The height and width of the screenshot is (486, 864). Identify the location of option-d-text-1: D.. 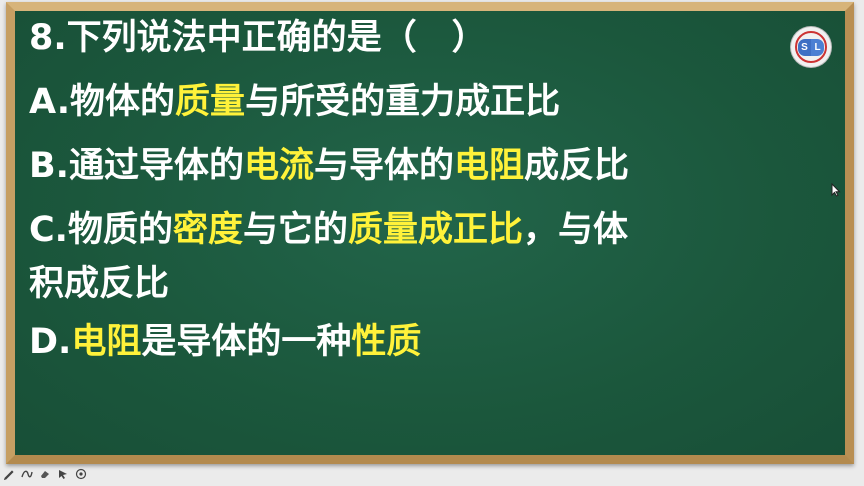
(50, 342).